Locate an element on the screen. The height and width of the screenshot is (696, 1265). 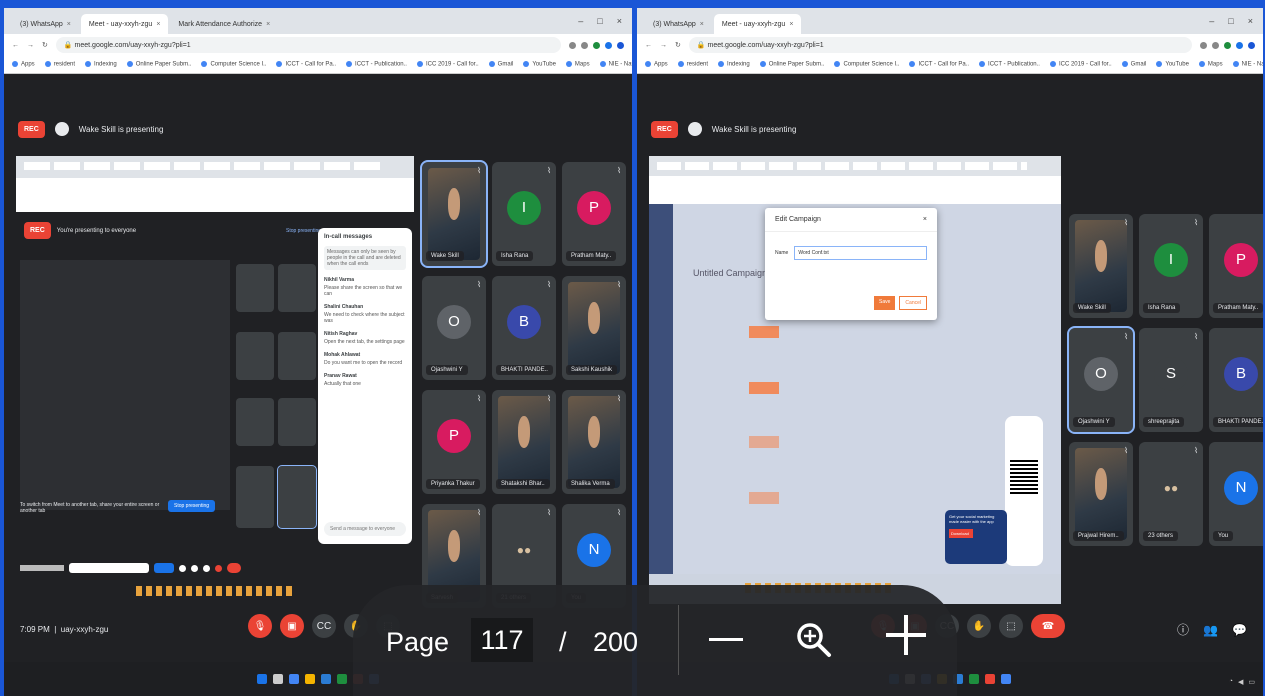
search-icon is located at coordinates (278, 679).